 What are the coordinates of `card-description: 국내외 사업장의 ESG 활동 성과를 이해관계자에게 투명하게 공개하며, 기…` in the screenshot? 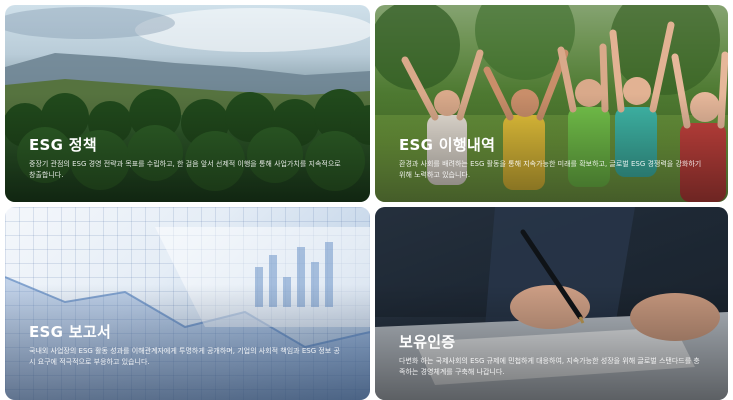 It's located at (184, 356).